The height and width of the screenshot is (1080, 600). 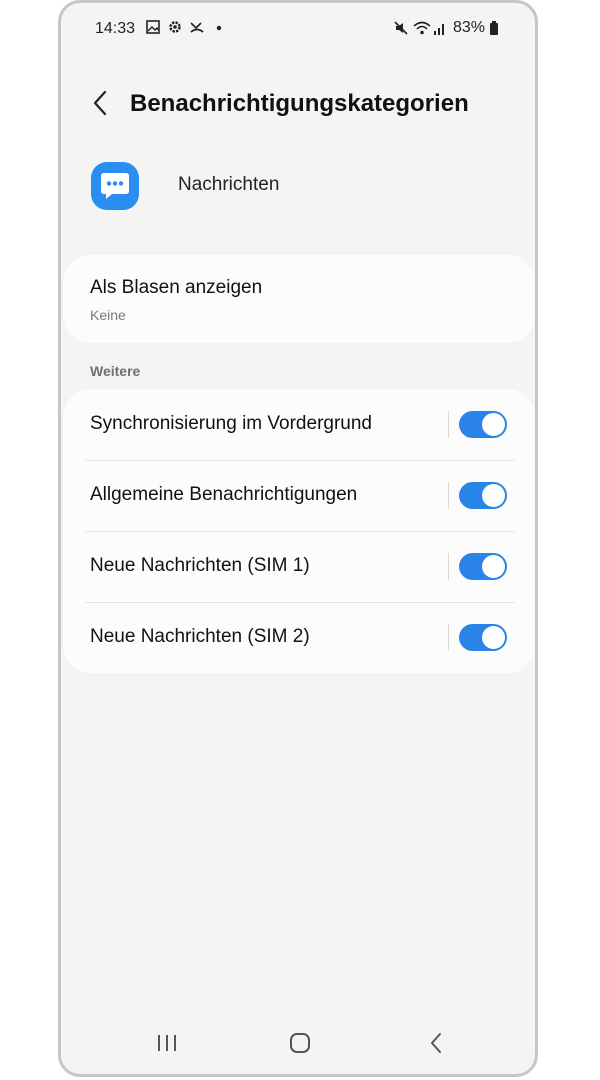 What do you see at coordinates (298, 187) in the screenshot?
I see `app-info-row: Nachrichten` at bounding box center [298, 187].